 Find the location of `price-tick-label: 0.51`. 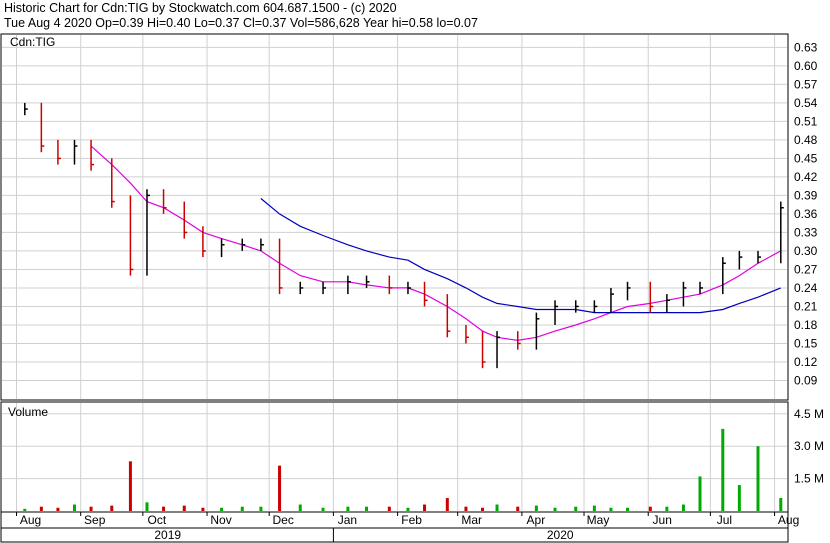

price-tick-label: 0.51 is located at coordinates (806, 121).